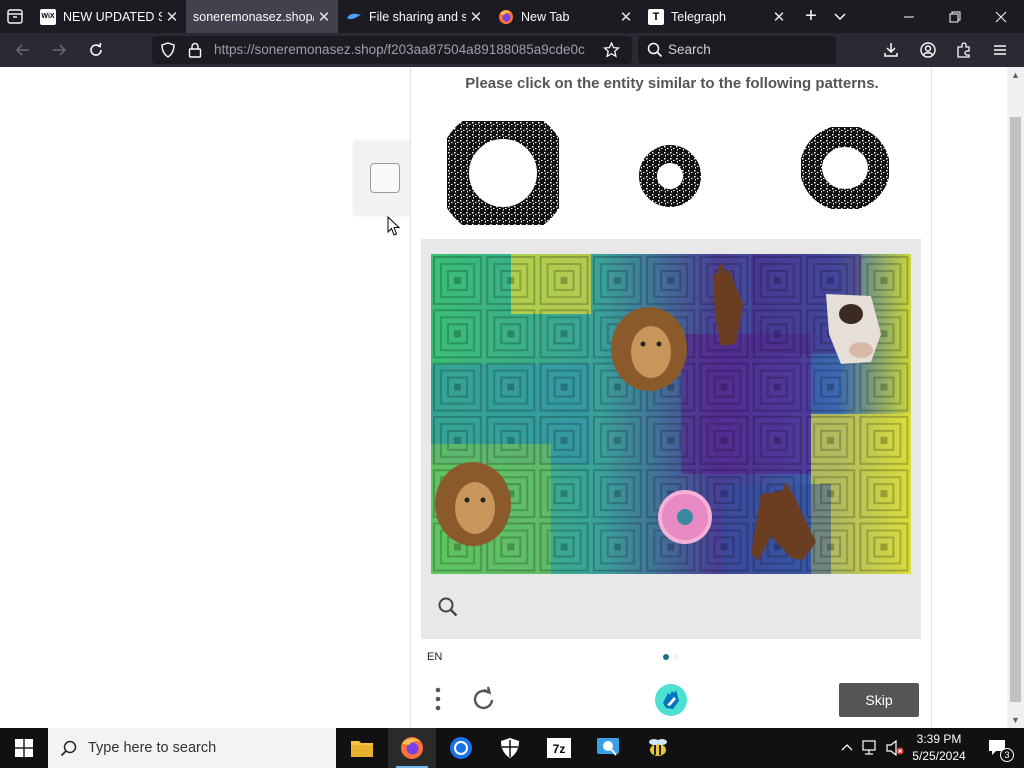 The image size is (1024, 768). Describe the element at coordinates (565, 16) in the screenshot. I see `tab-new-tab: New Tab ✕` at that location.